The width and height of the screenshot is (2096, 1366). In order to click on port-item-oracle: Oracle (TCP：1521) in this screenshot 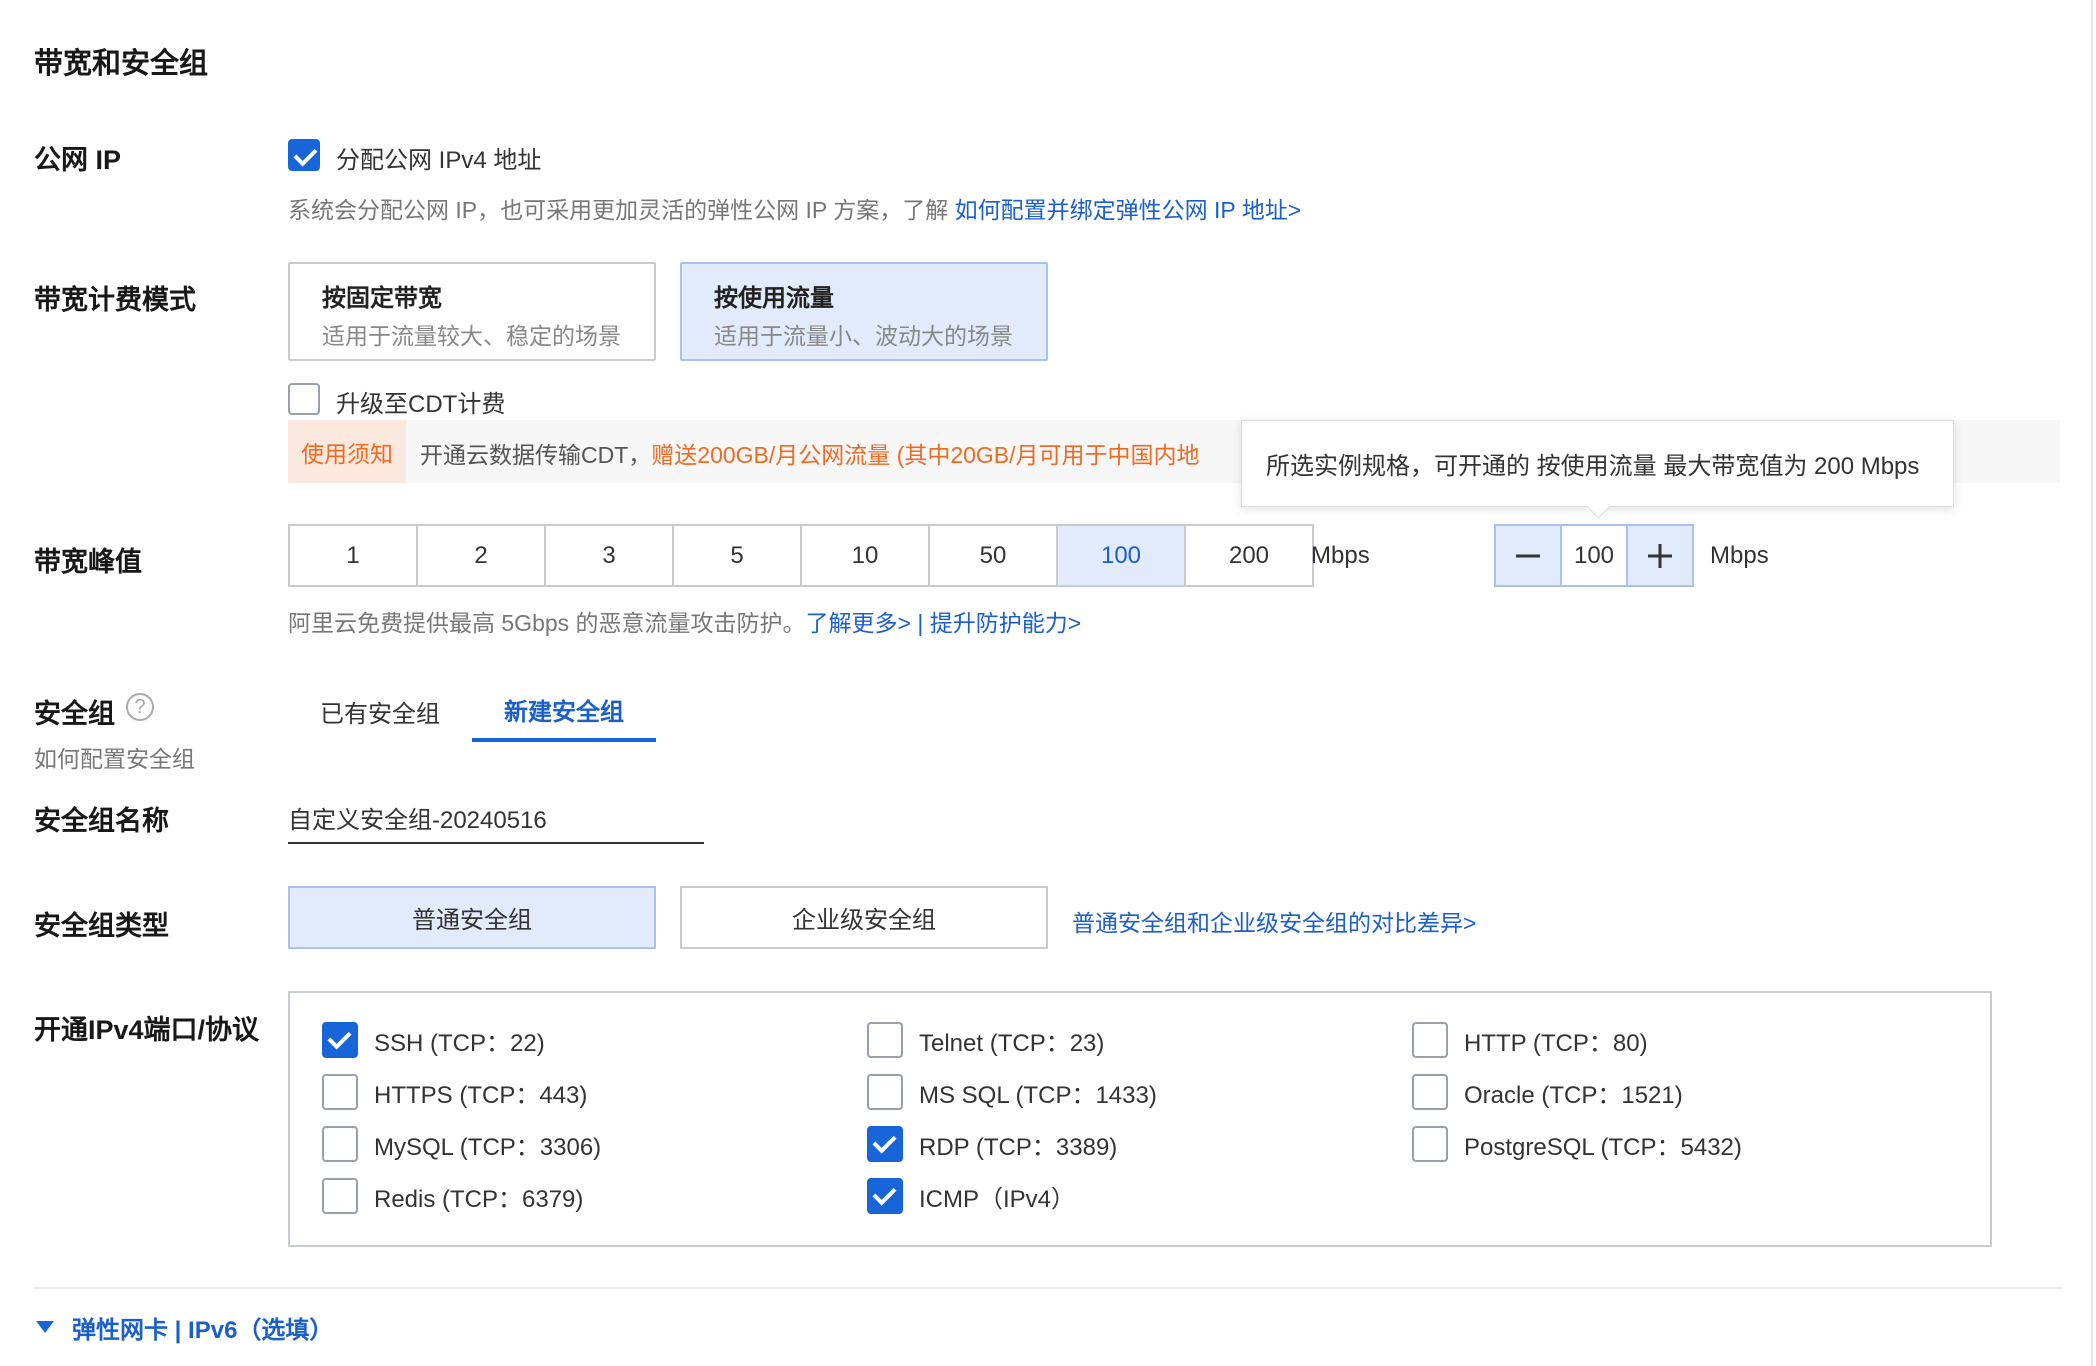, I will do `click(1547, 1092)`.